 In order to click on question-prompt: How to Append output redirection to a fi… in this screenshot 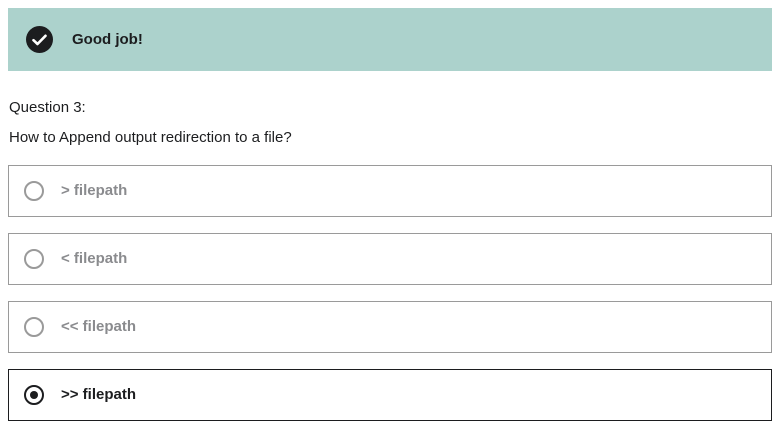, I will do `click(150, 137)`.